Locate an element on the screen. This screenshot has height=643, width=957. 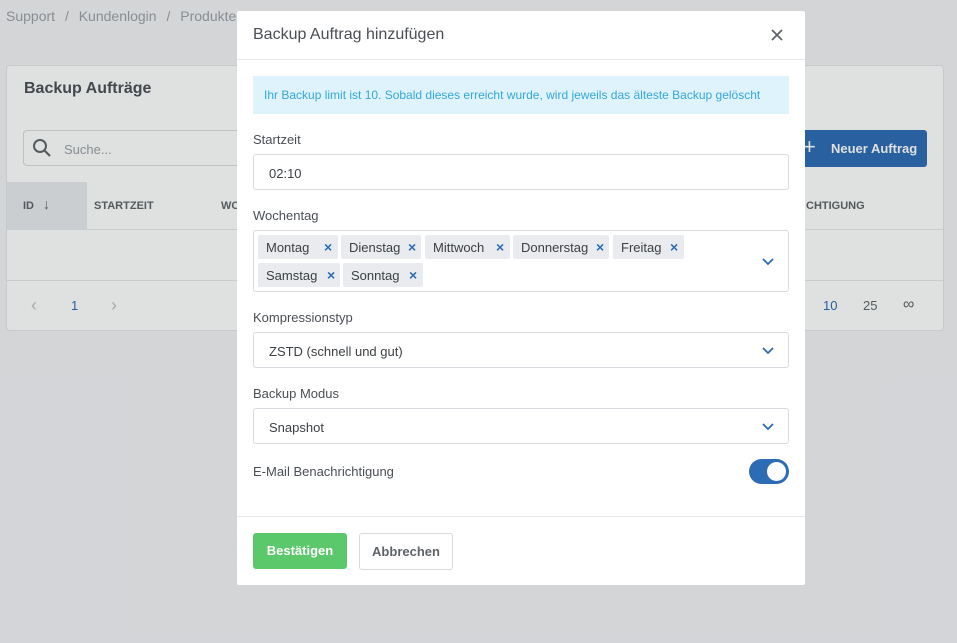
modus-label: Backup Modus is located at coordinates (296, 393).